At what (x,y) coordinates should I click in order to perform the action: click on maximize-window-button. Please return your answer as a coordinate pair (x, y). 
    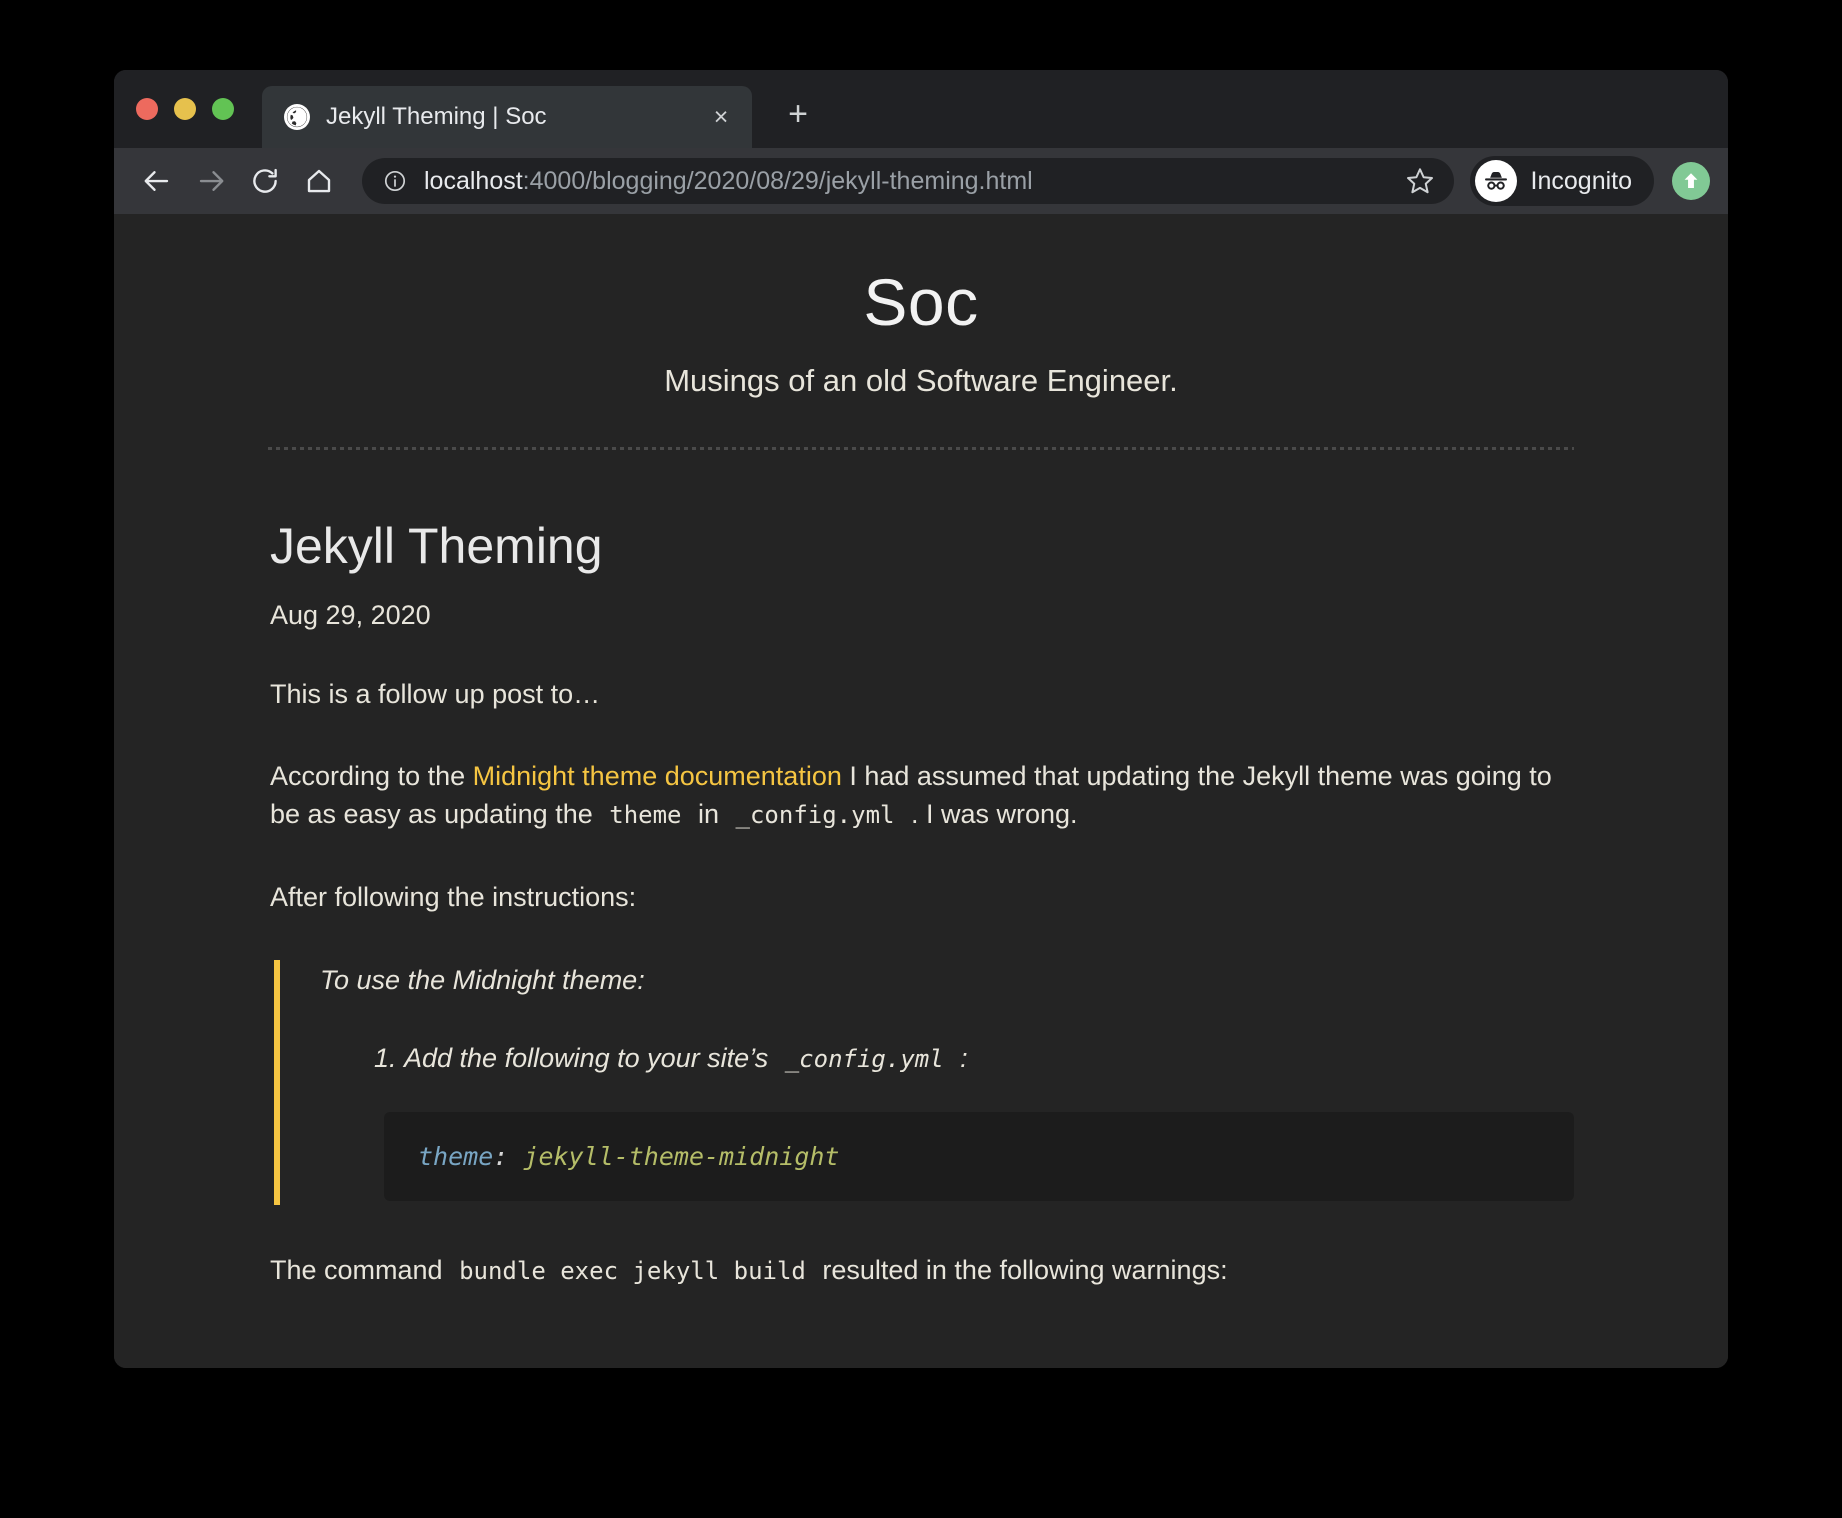
    Looking at the image, I should click on (223, 109).